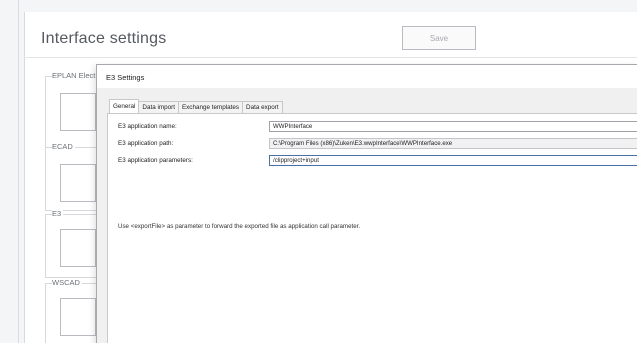  I want to click on tab-data-export: Data export, so click(262, 107).